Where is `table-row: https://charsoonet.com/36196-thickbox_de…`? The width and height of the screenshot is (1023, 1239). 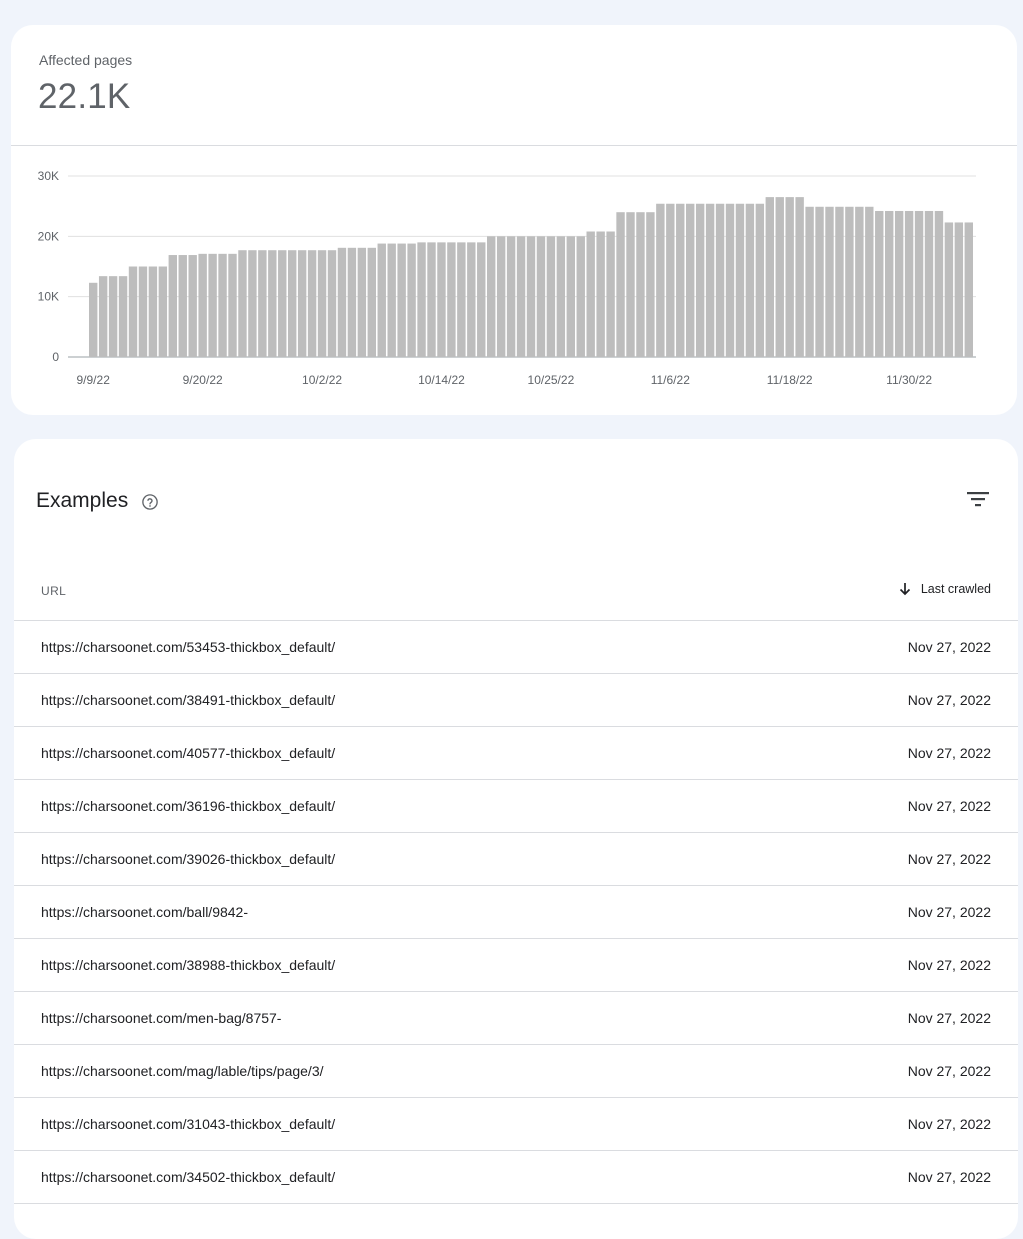
table-row: https://charsoonet.com/36196-thickbox_de… is located at coordinates (516, 806).